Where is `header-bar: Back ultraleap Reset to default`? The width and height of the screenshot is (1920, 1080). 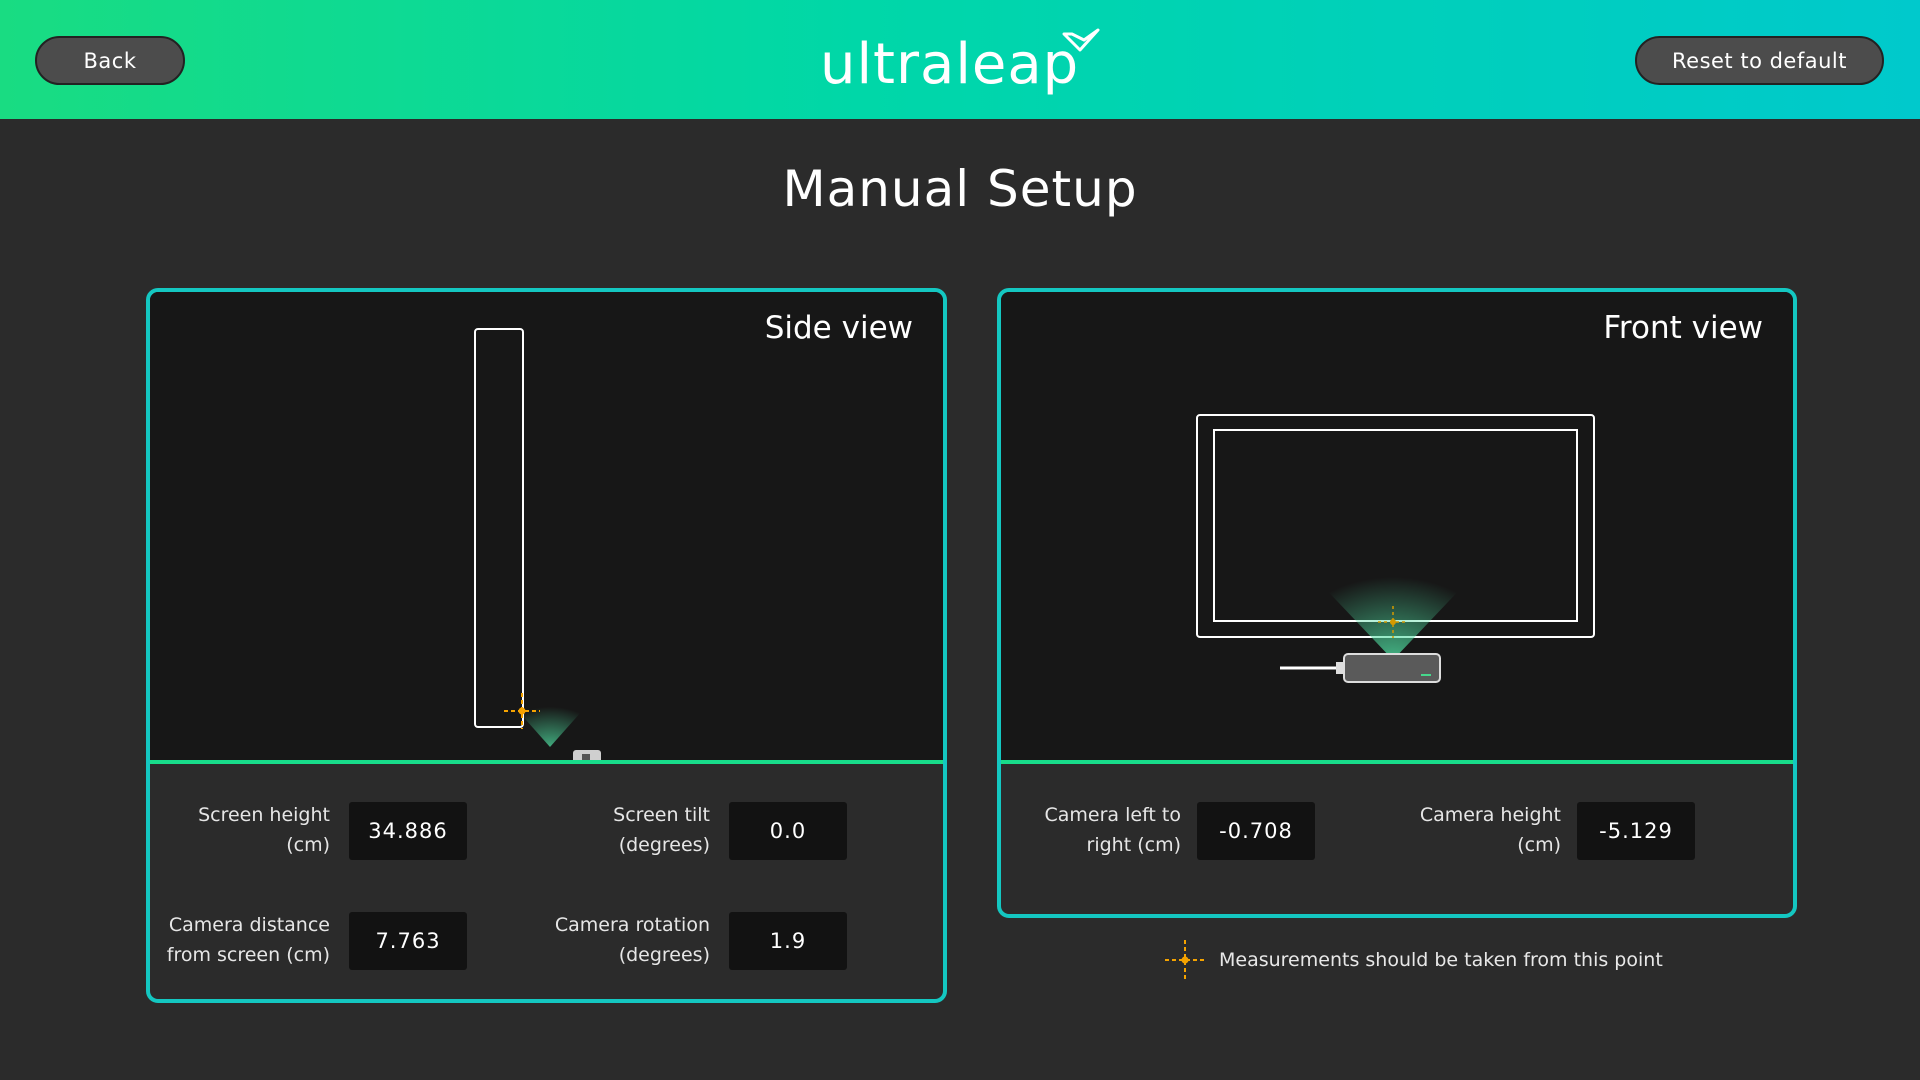
header-bar: Back ultraleap Reset to default is located at coordinates (960, 59).